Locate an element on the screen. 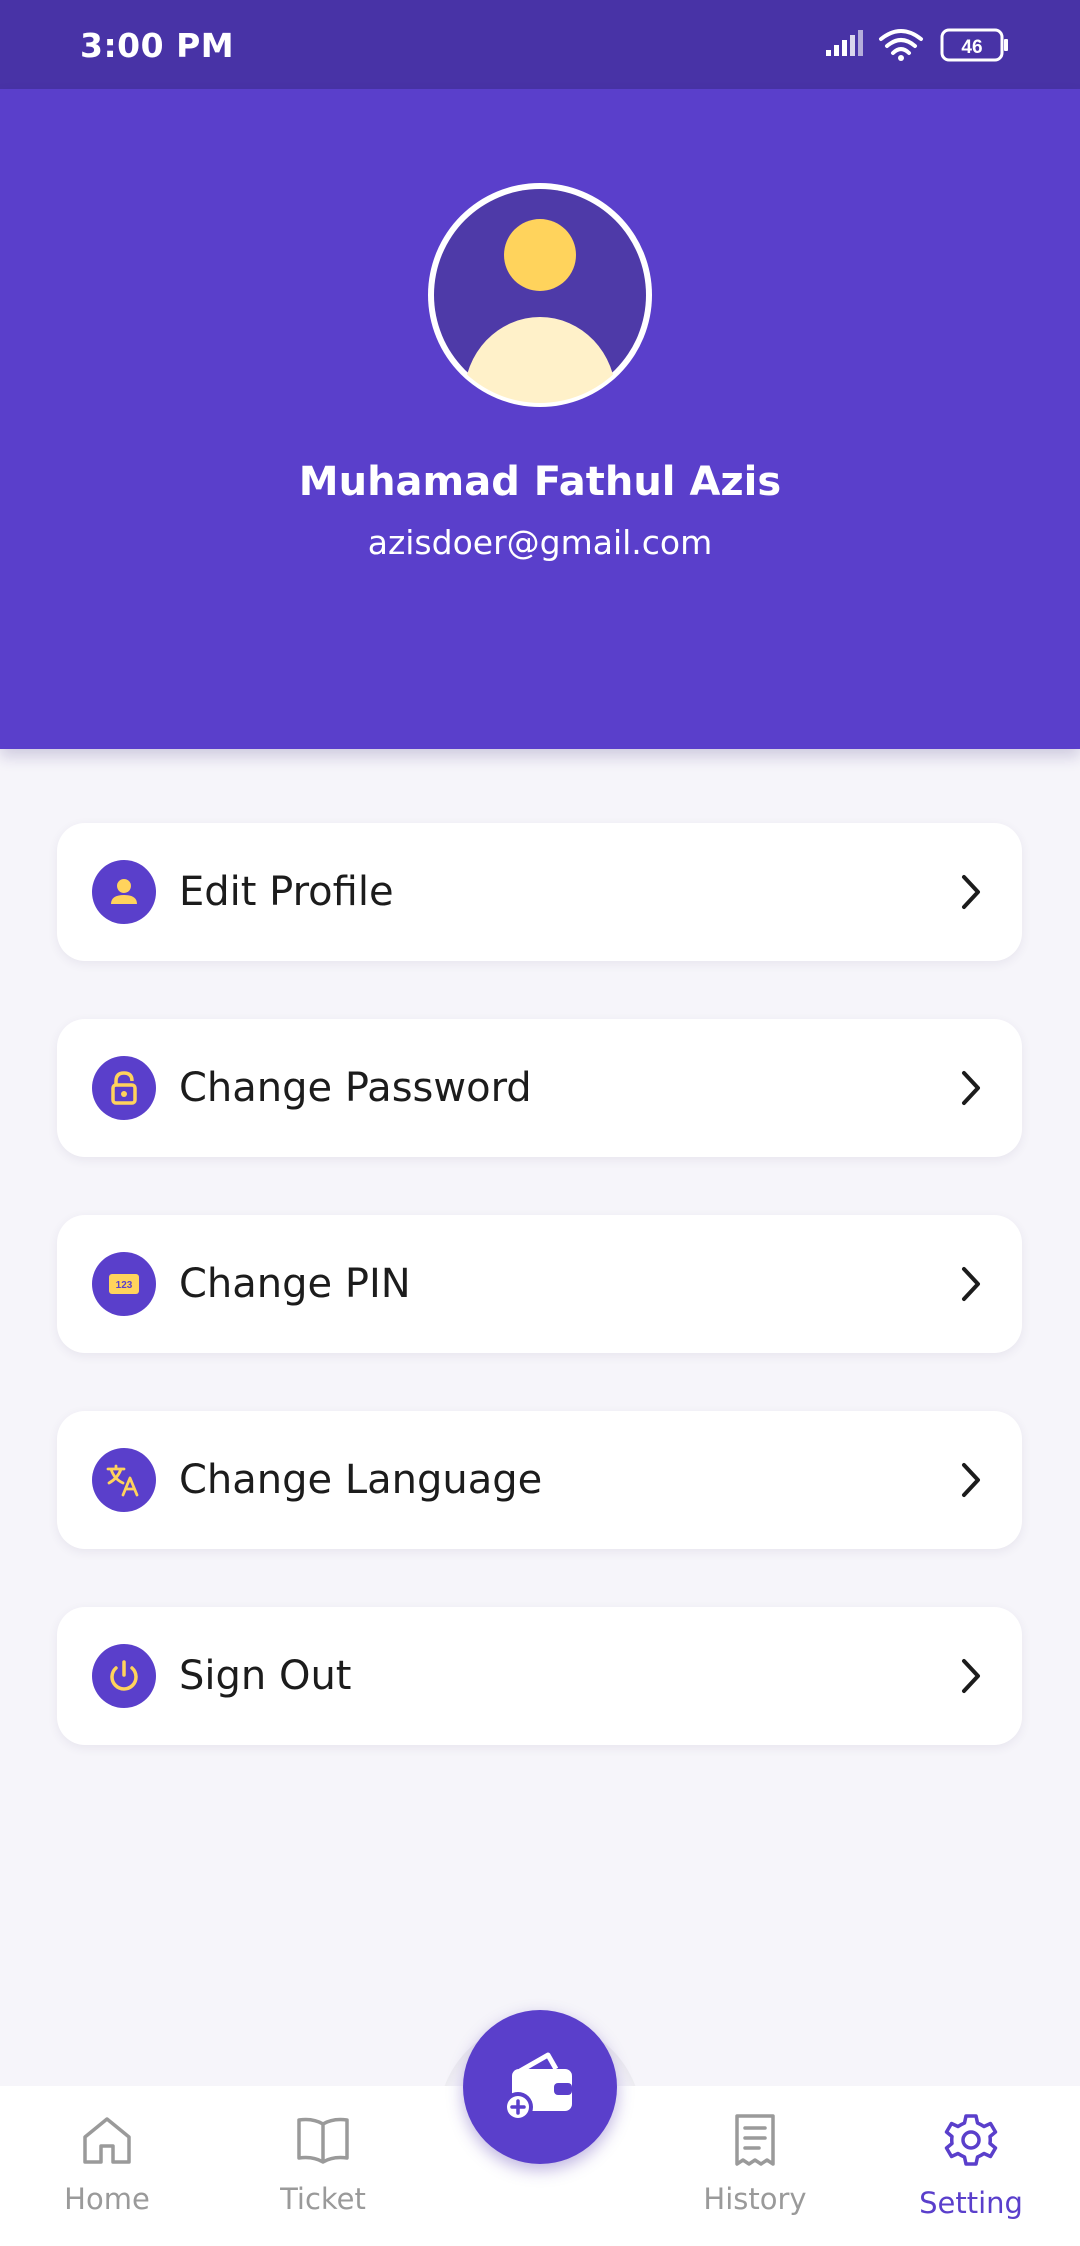 This screenshot has height=2246, width=1080. nav-label: Ticket is located at coordinates (323, 2199).